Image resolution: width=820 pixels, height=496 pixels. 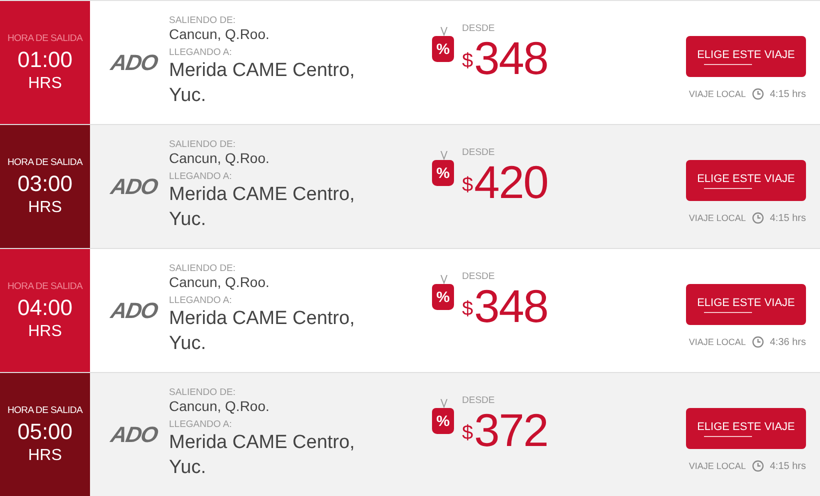 I want to click on trip-duration: 4:36 hrs, so click(x=788, y=342).